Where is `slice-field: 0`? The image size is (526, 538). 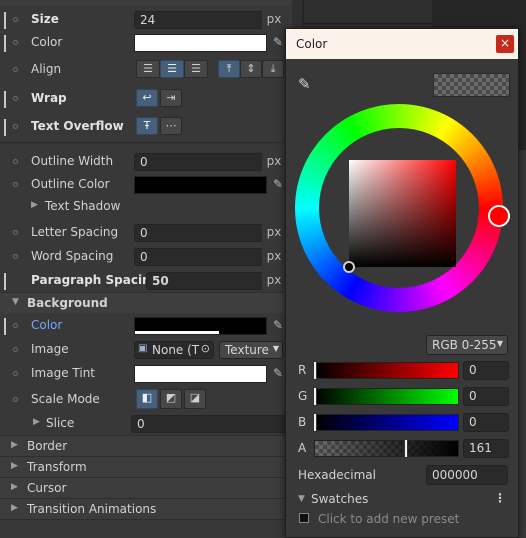
slice-field: 0 is located at coordinates (211, 424).